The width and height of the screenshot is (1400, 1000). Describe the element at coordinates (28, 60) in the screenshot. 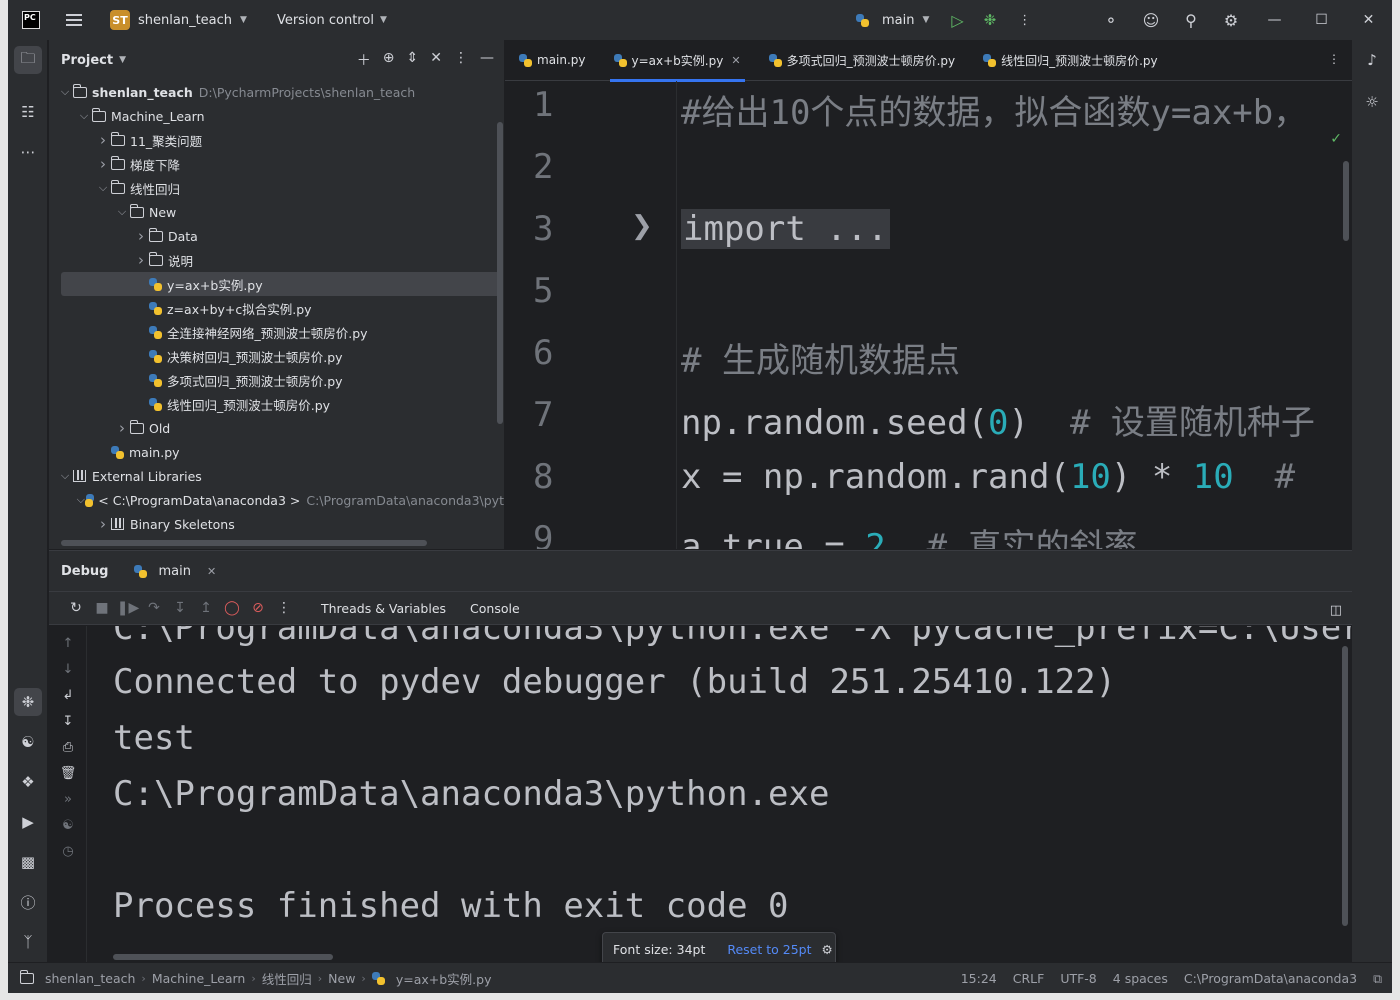

I see `project-tool-icon: 🗀` at that location.